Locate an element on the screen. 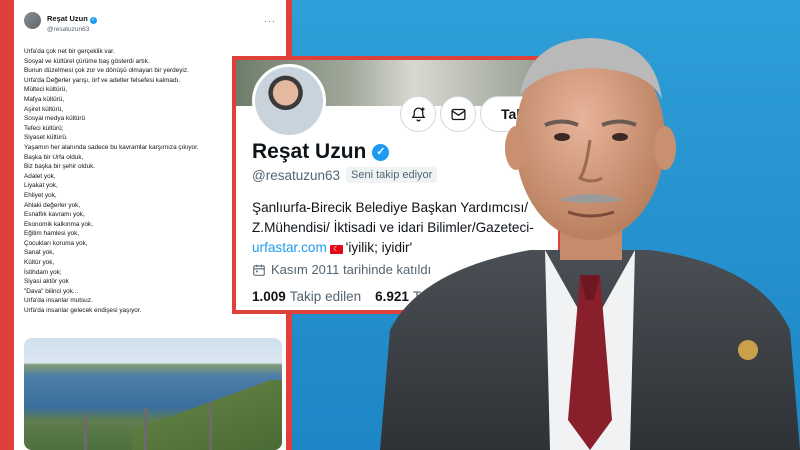  photo-hillside is located at coordinates (207, 415).